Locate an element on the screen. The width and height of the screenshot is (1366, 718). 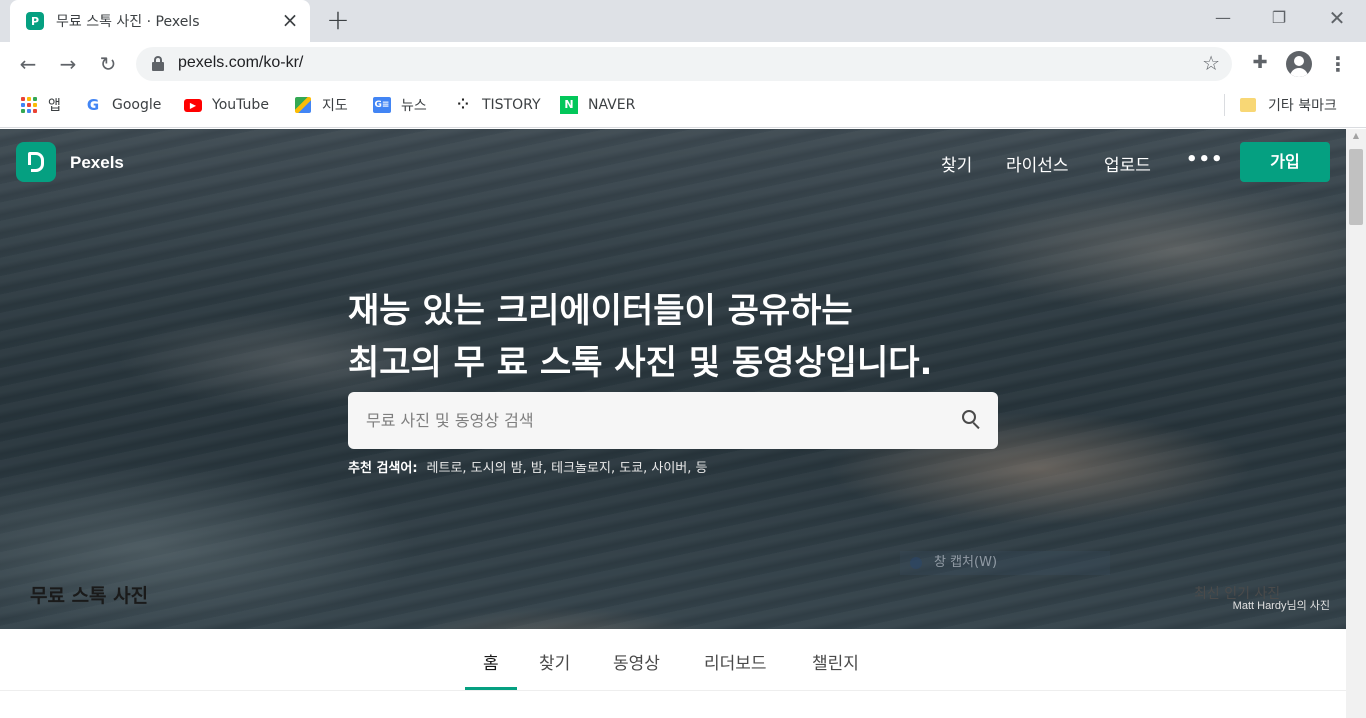
profile-avatar-icon is located at coordinates (1299, 64).